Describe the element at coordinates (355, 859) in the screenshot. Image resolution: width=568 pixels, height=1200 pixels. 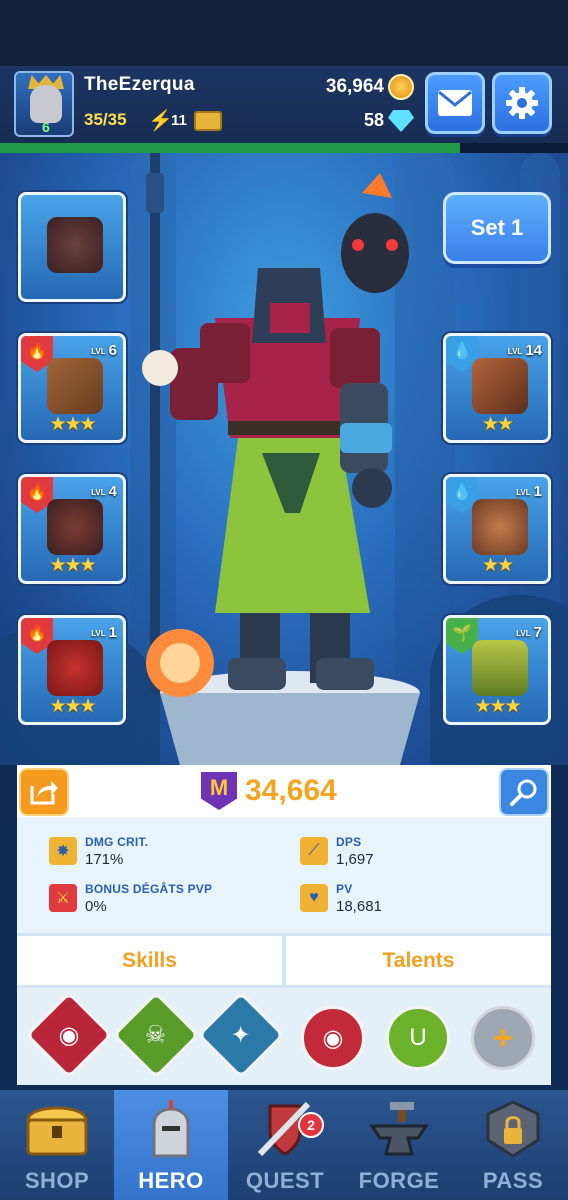
I see `stat-dps-value: 1,697` at that location.